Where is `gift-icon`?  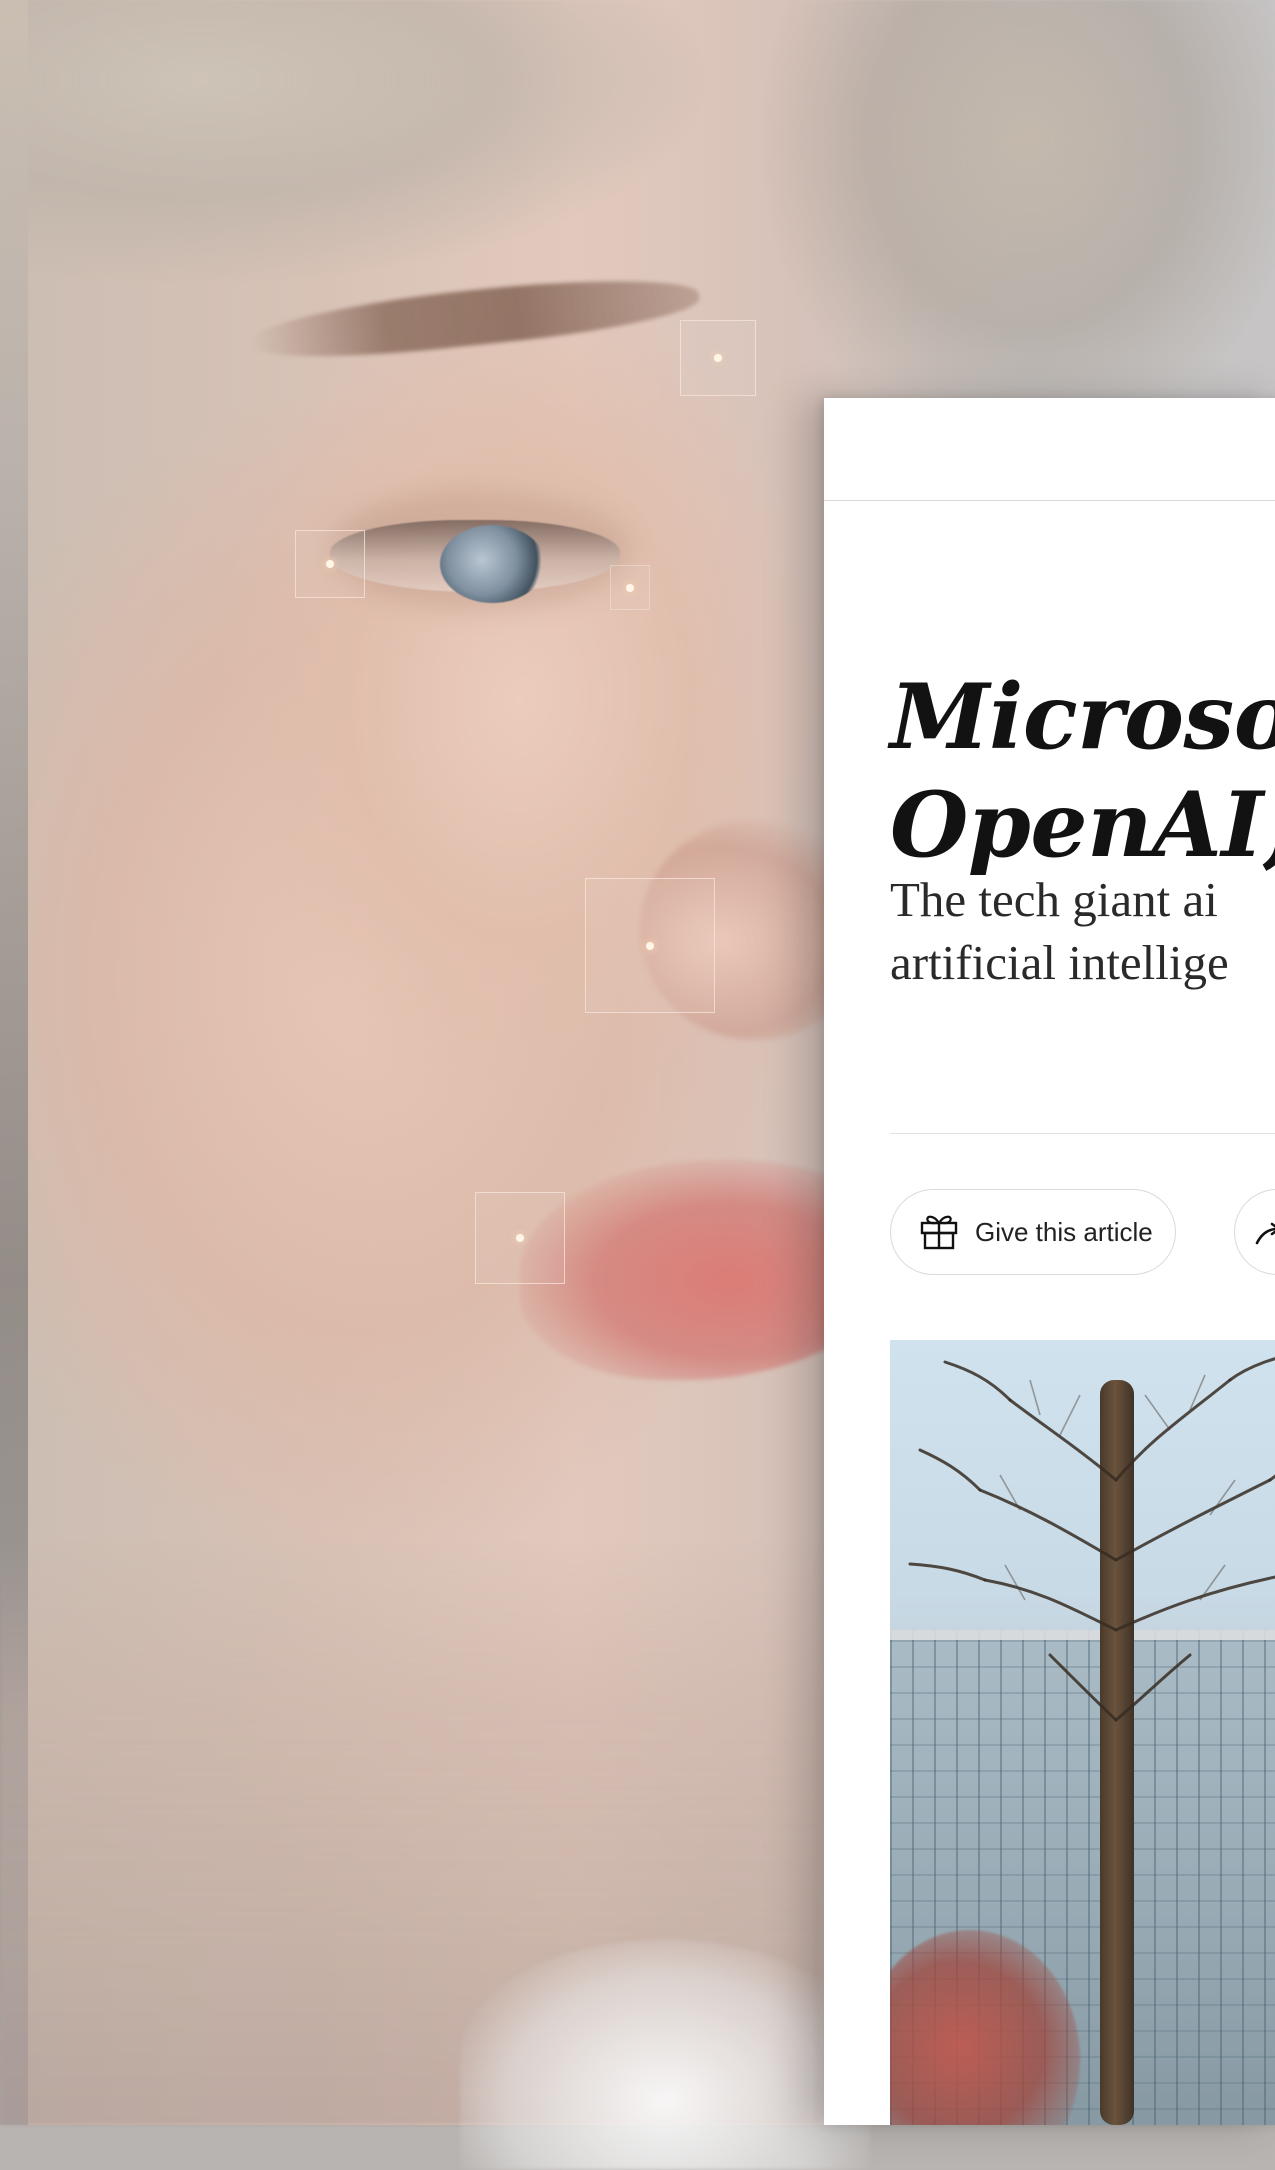
gift-icon is located at coordinates (939, 1232).